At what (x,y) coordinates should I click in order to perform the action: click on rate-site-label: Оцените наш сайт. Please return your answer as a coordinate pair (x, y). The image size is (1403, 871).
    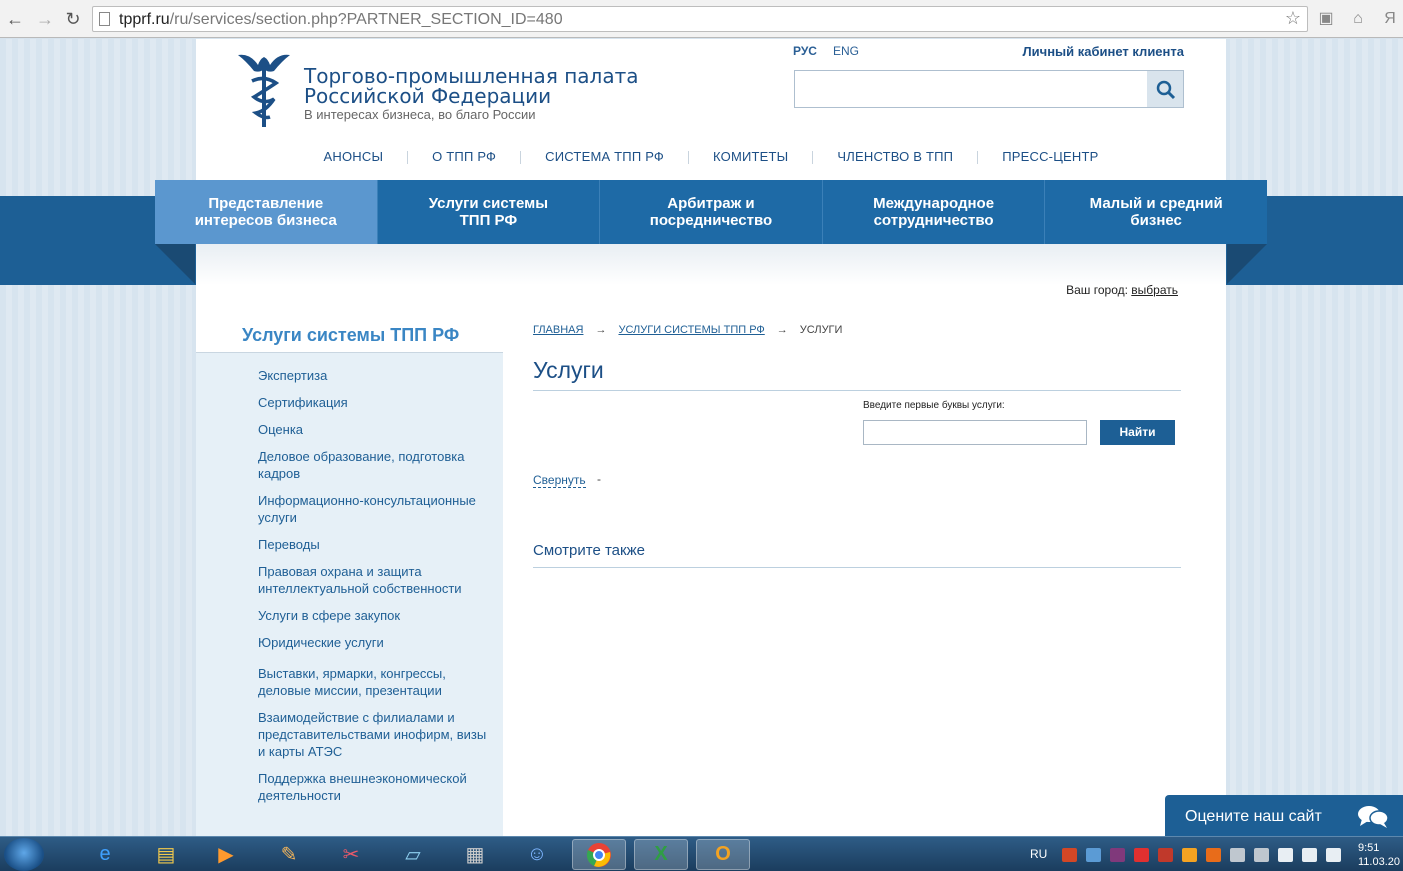
    Looking at the image, I should click on (1253, 816).